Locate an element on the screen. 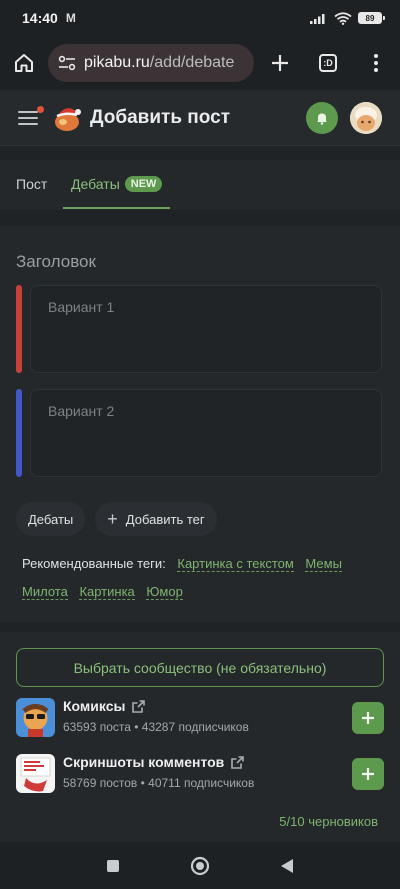 The width and height of the screenshot is (400, 889). site-header: Добавить пост is located at coordinates (200, 118).